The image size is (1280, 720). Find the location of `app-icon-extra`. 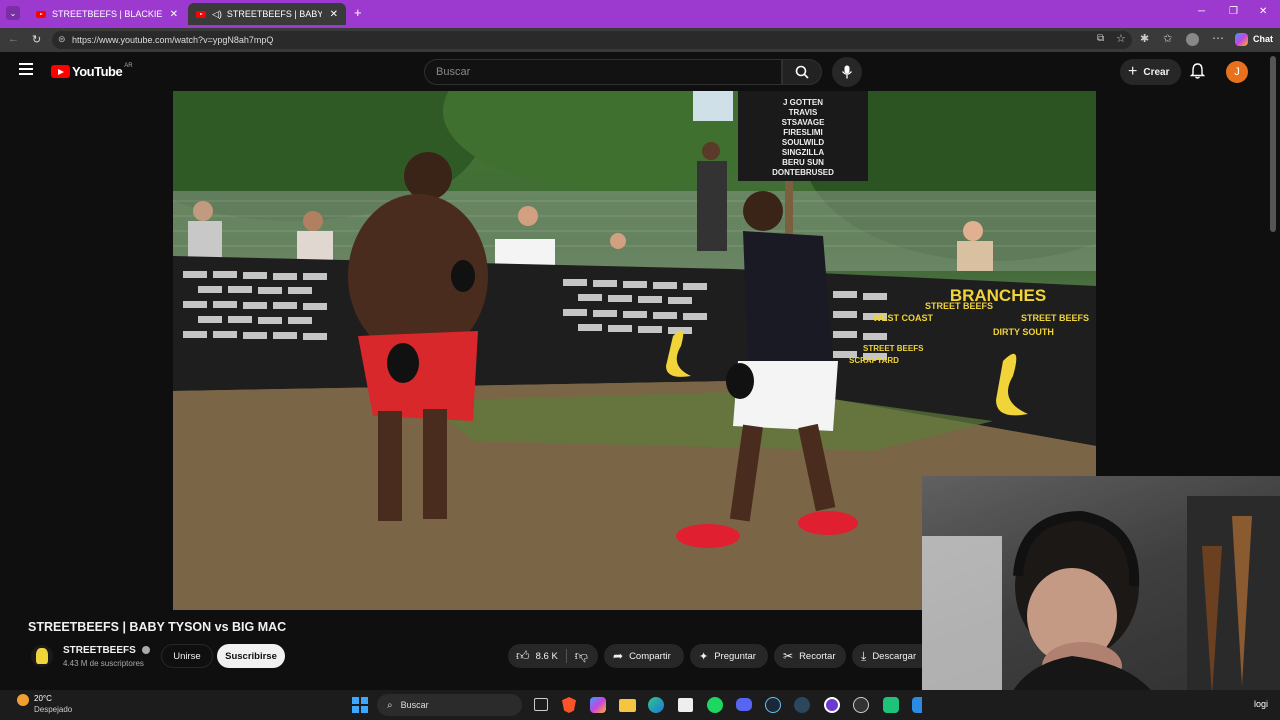

app-icon-extra is located at coordinates (917, 705).